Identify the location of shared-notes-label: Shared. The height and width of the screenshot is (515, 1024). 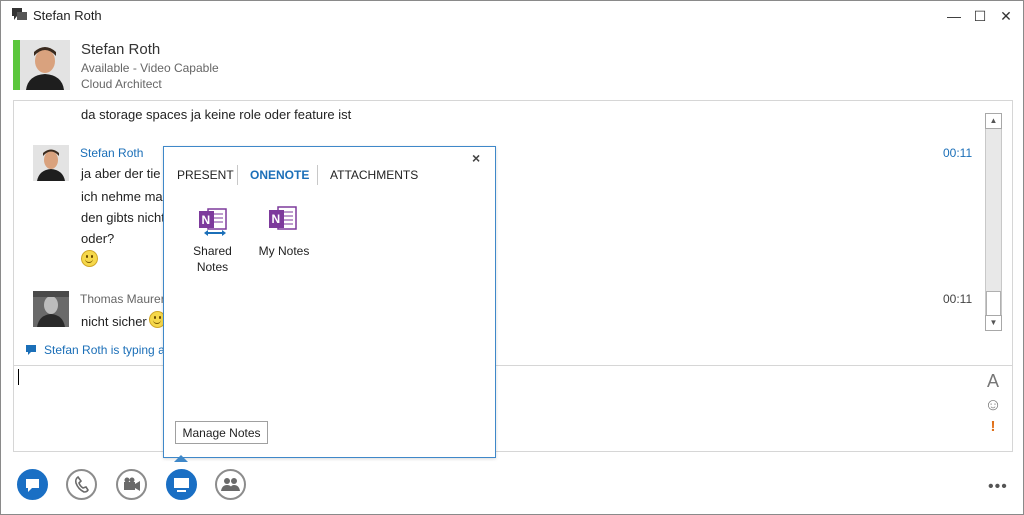
(212, 251).